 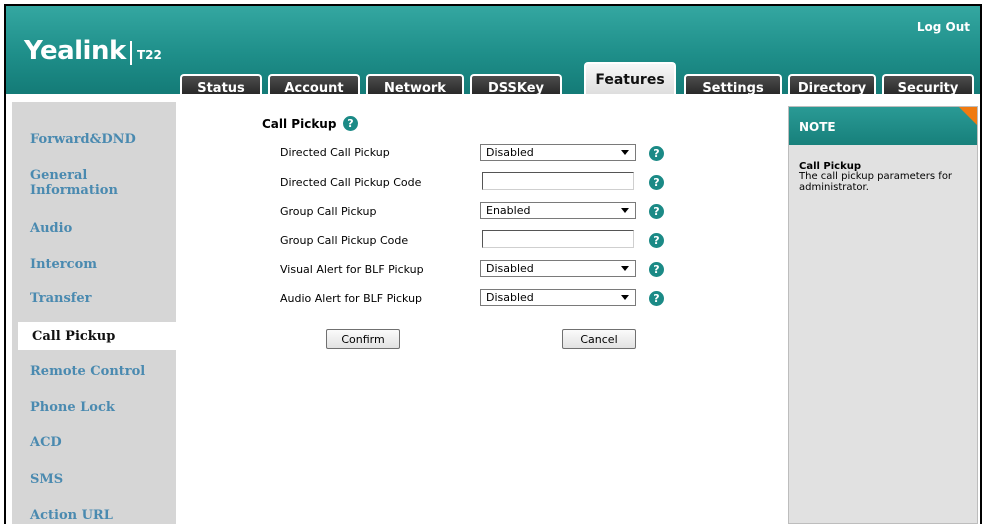 I want to click on directed-call-pickup-value: Disabled, so click(x=510, y=152).